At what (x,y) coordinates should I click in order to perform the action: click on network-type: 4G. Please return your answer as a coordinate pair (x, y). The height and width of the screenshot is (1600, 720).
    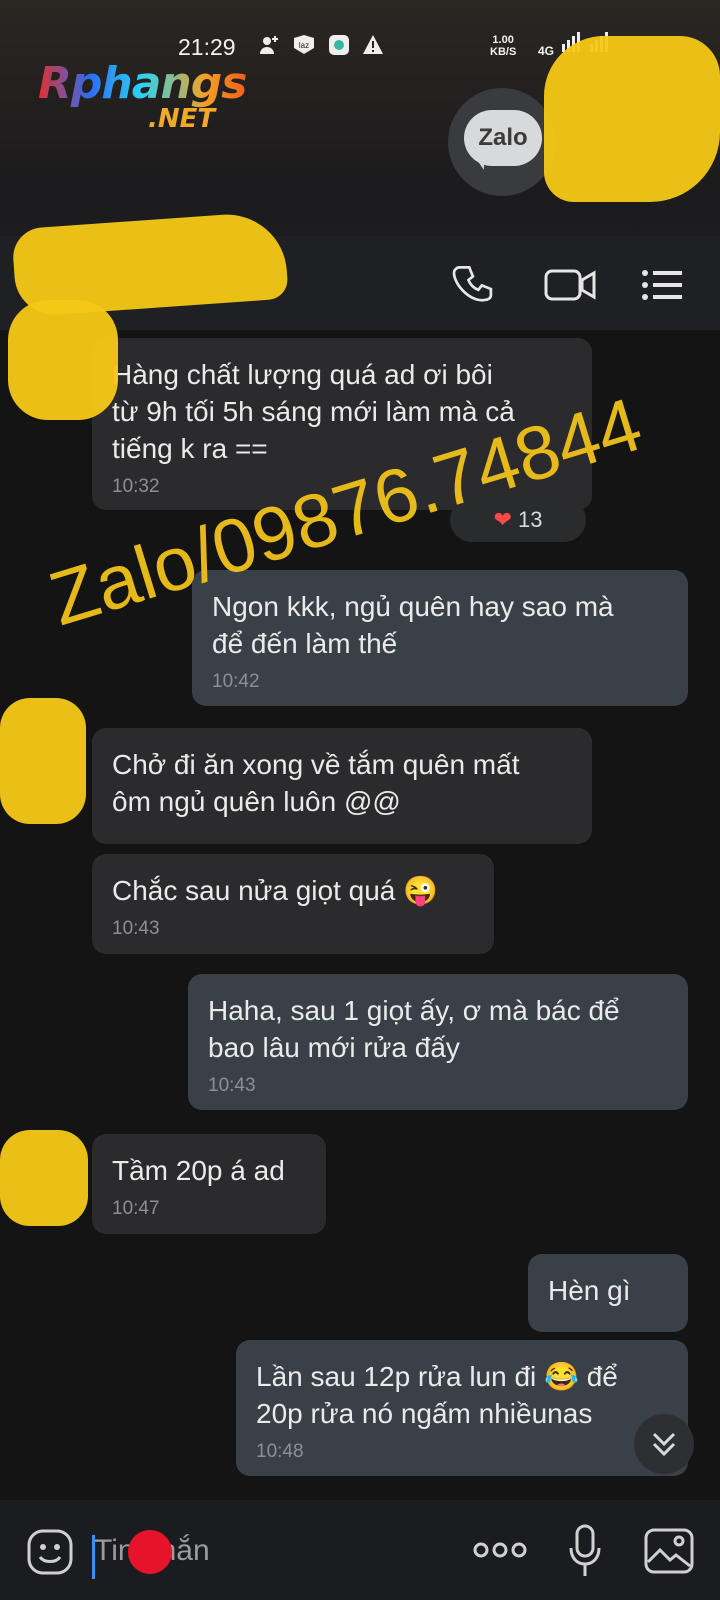
    Looking at the image, I should click on (546, 51).